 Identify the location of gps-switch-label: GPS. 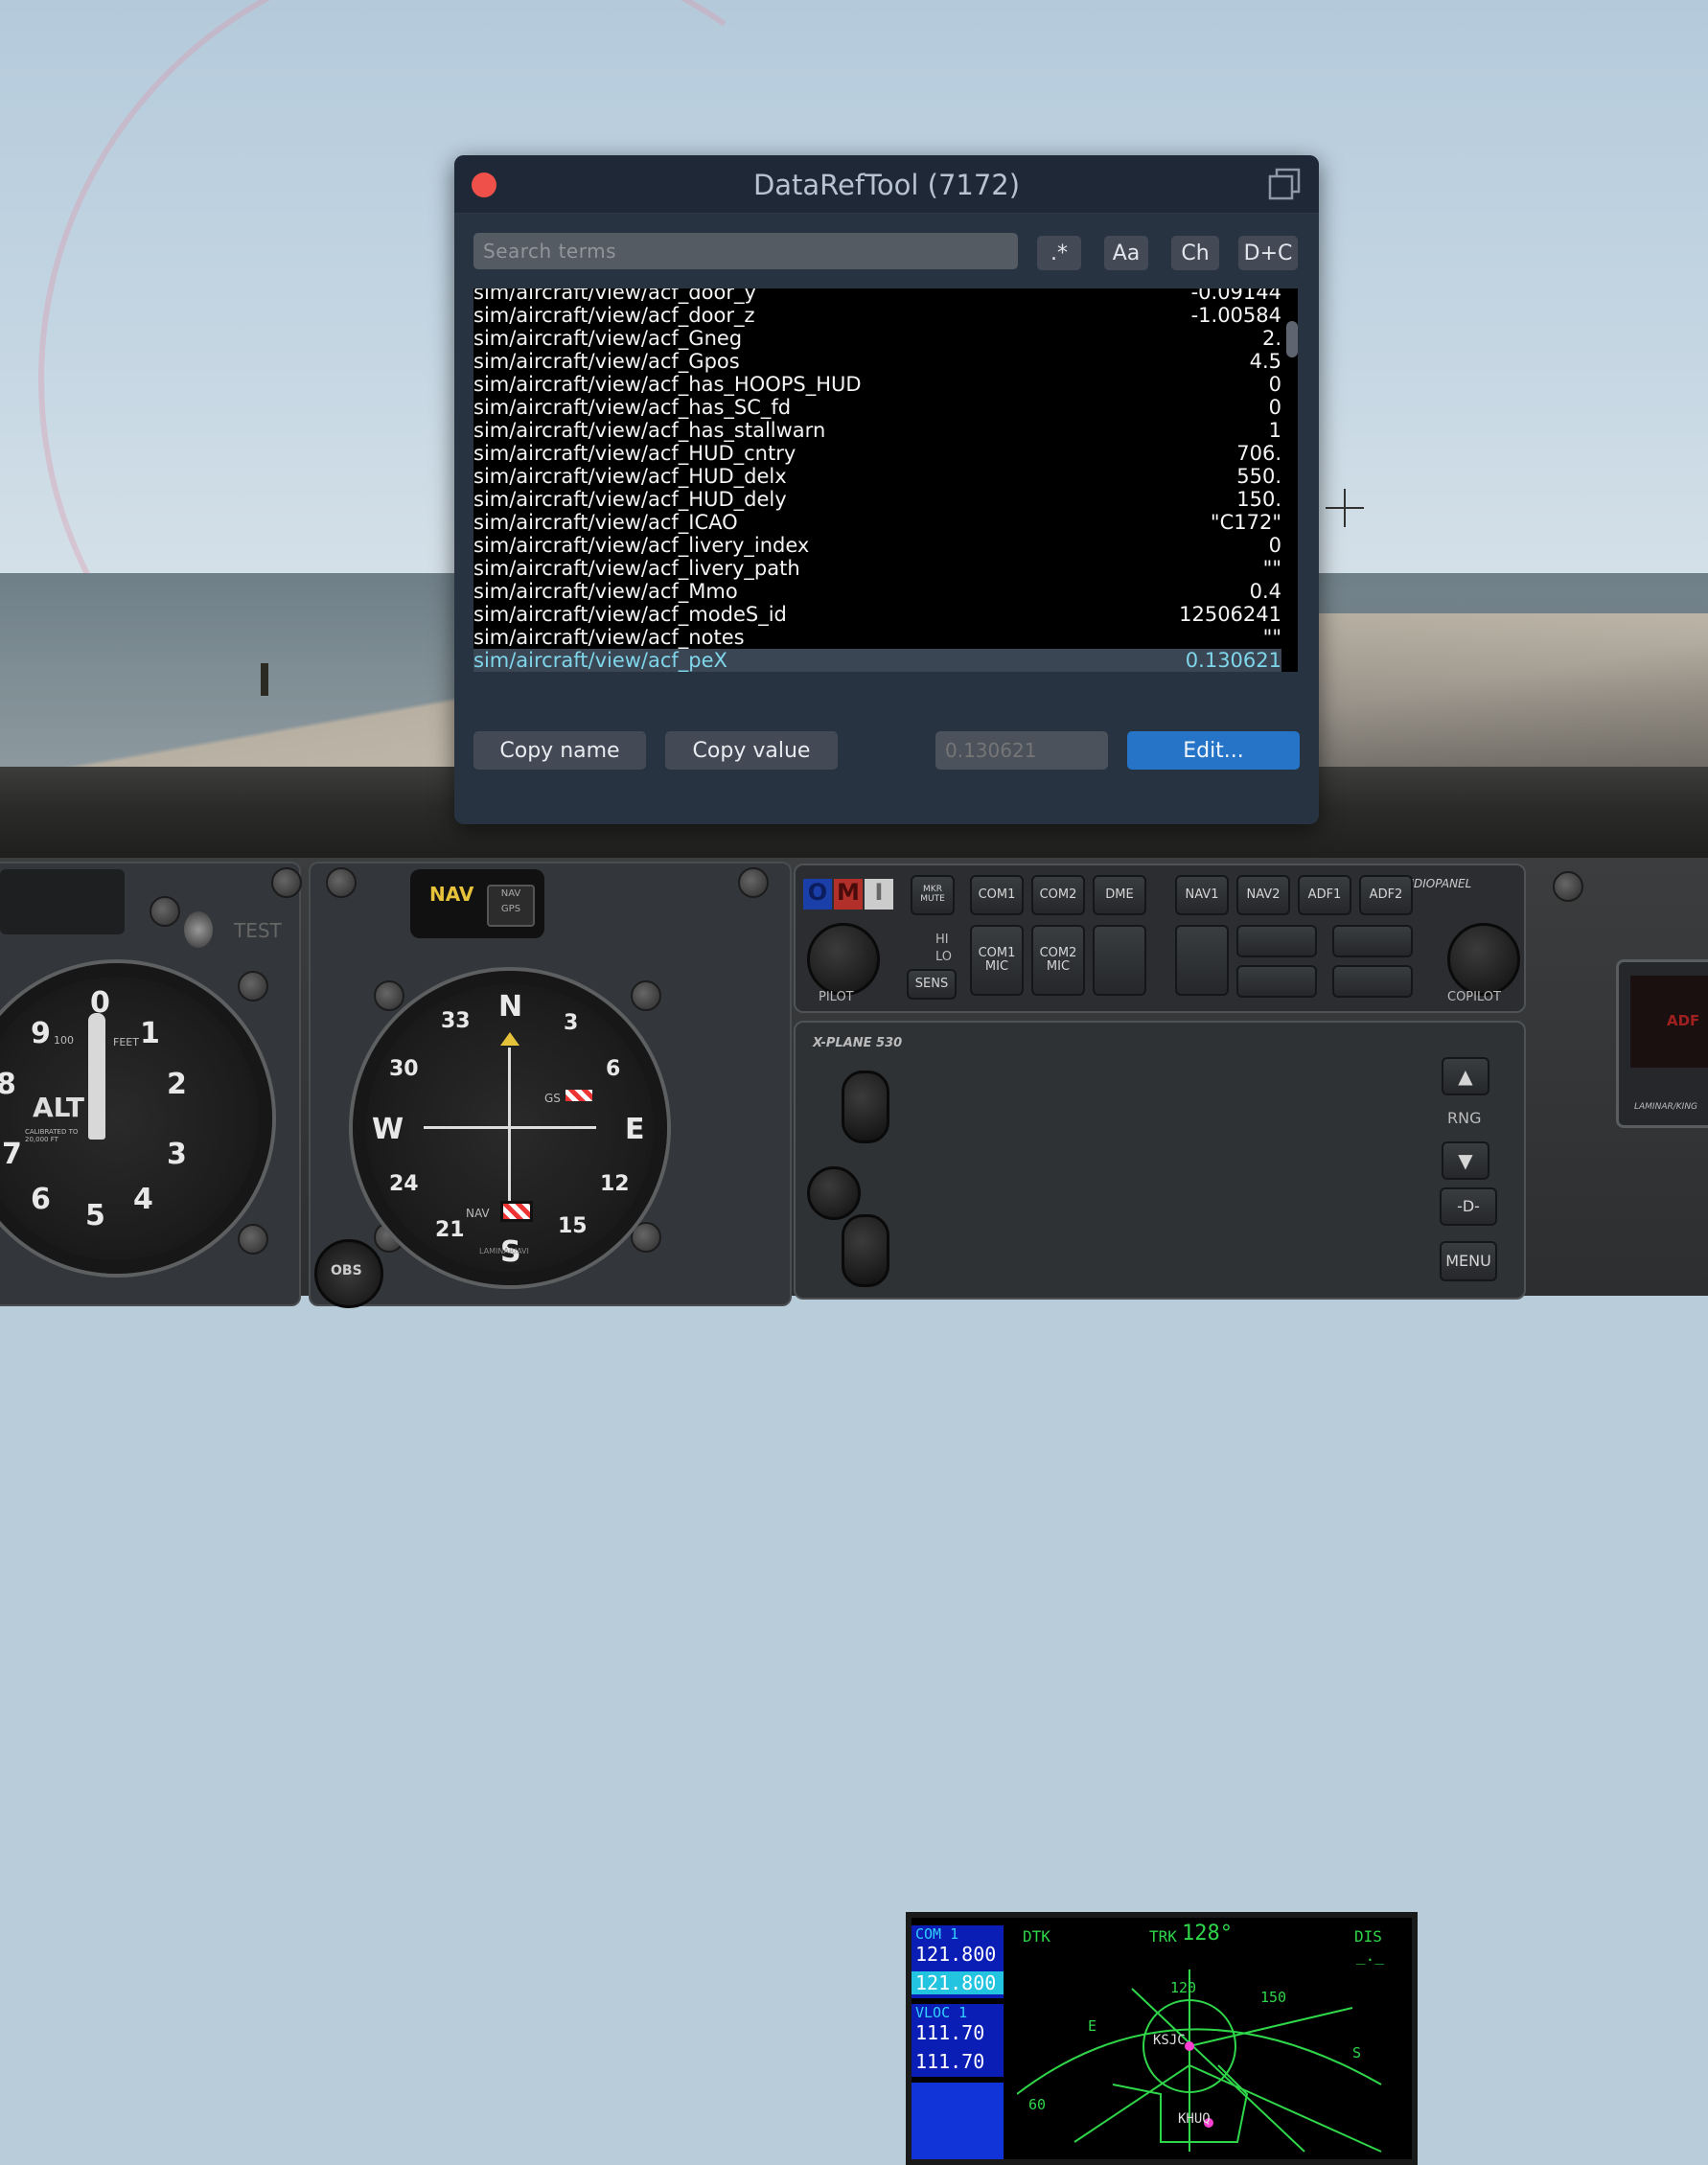
(510, 909).